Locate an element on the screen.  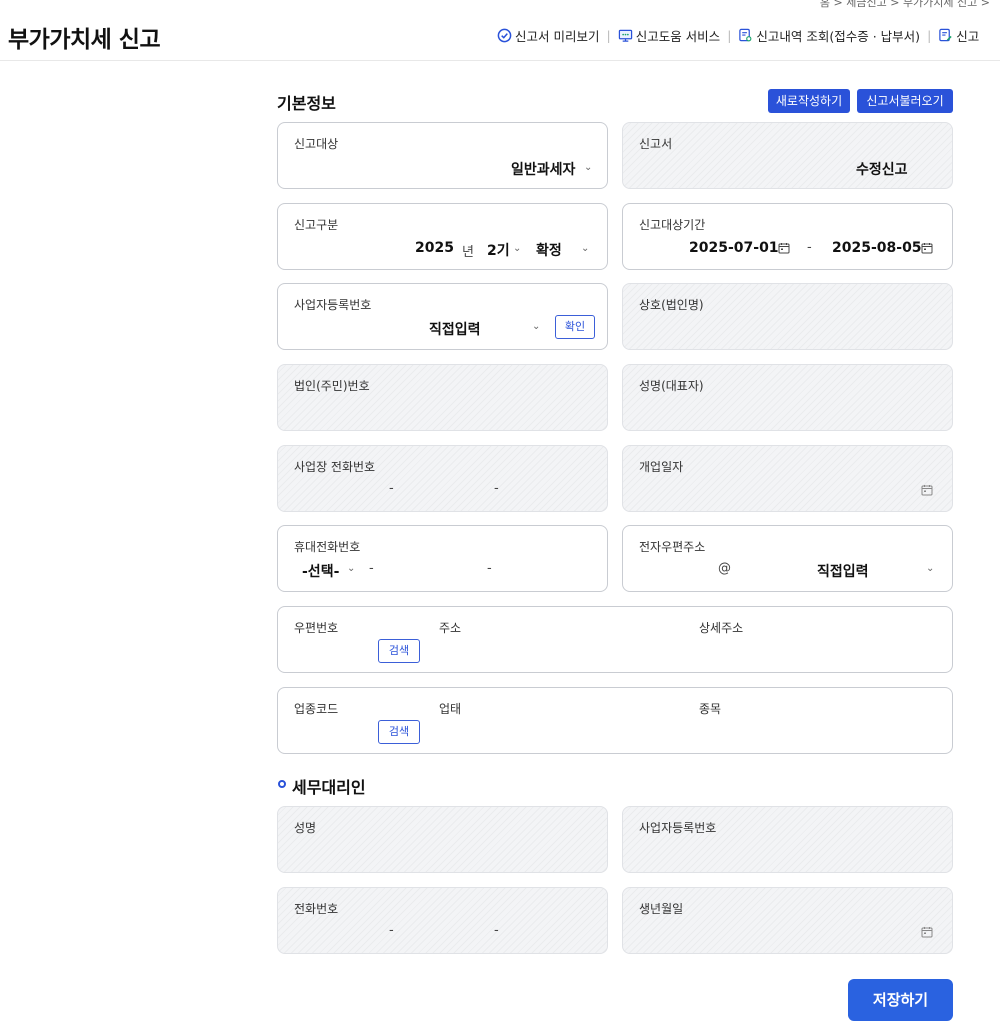
agent-phone-label: 전화번호 is located at coordinates (316, 909).